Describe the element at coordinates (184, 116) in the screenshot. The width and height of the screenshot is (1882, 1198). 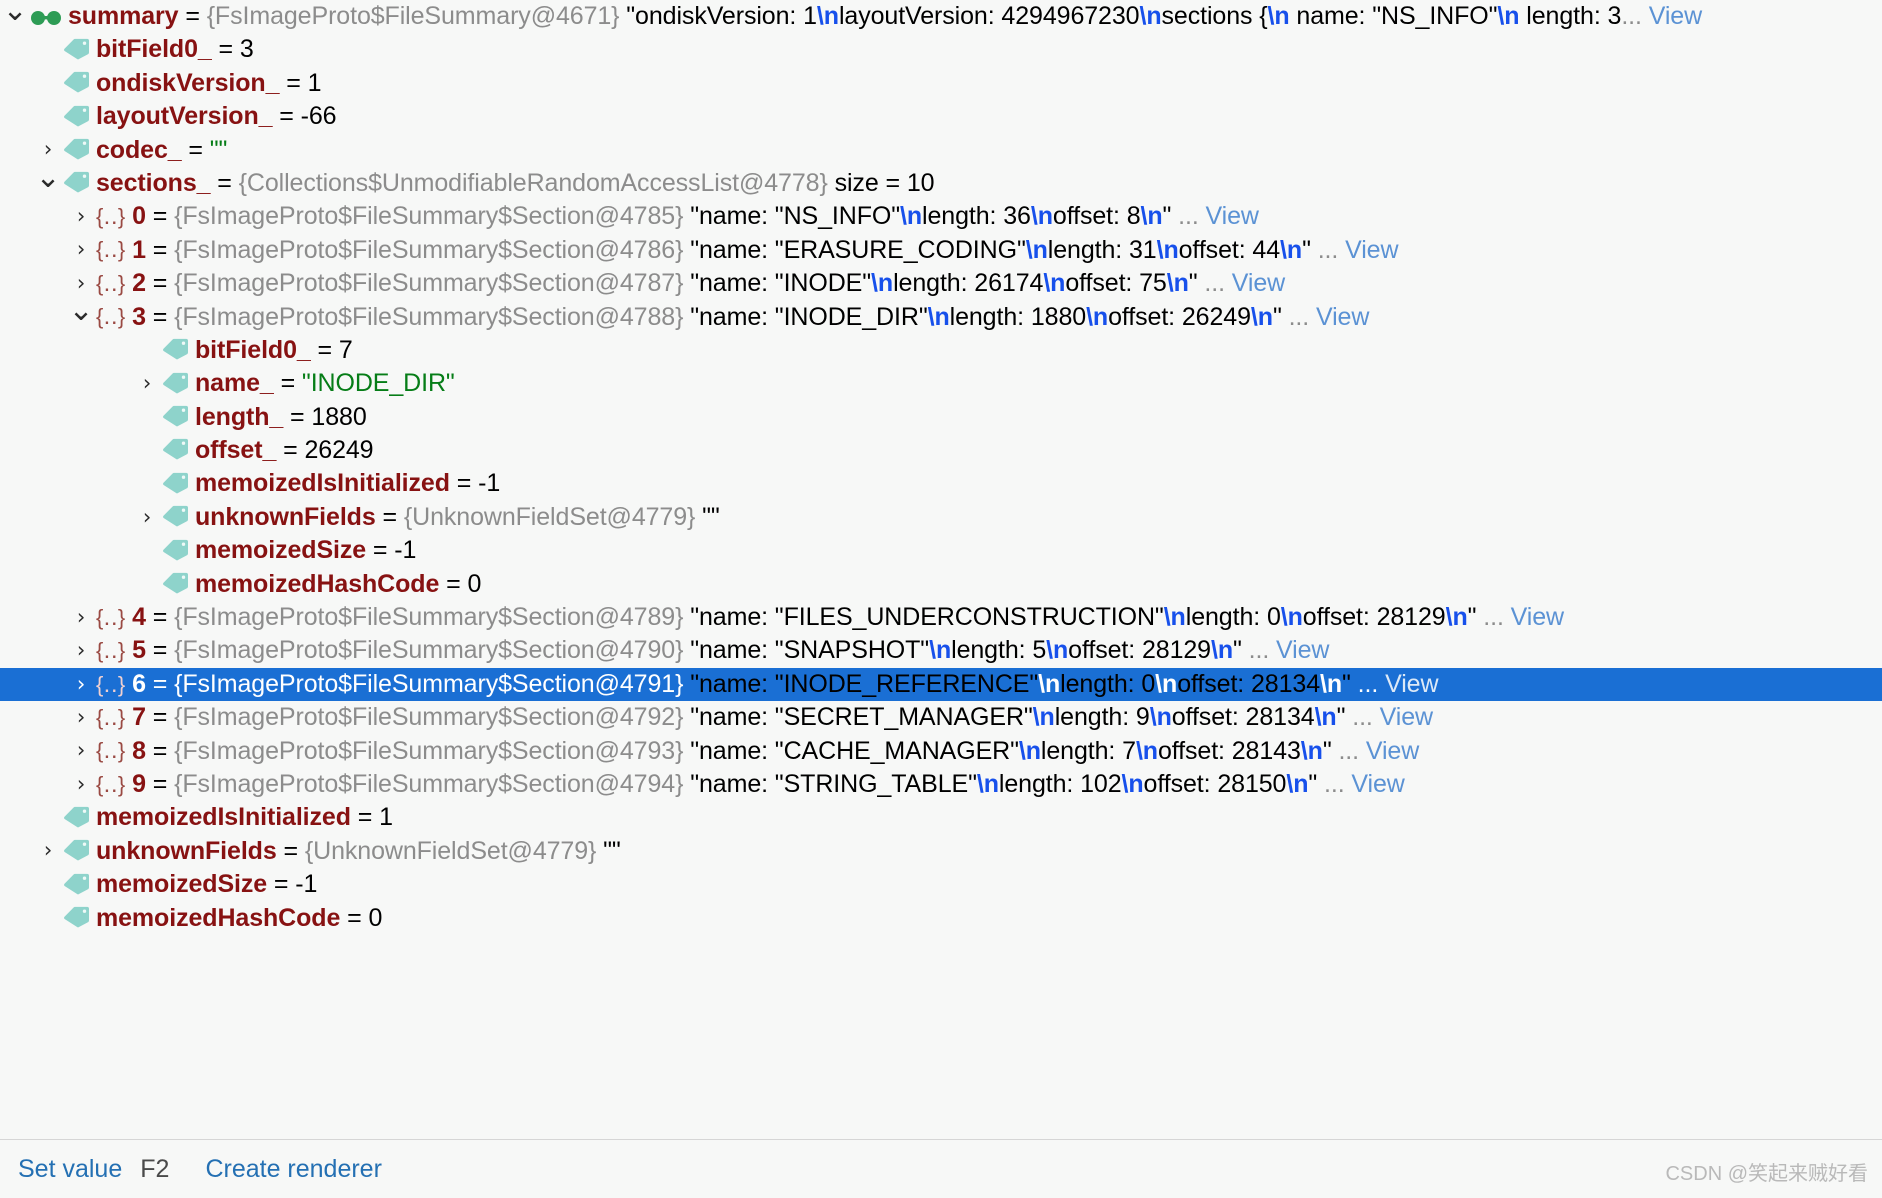
I see `variable-name: layoutVersion_` at that location.